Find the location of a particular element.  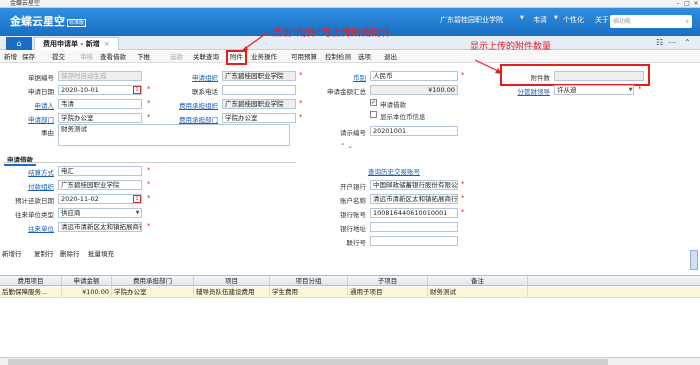

treasurer-label: 分管财领导 is located at coordinates (525, 91).